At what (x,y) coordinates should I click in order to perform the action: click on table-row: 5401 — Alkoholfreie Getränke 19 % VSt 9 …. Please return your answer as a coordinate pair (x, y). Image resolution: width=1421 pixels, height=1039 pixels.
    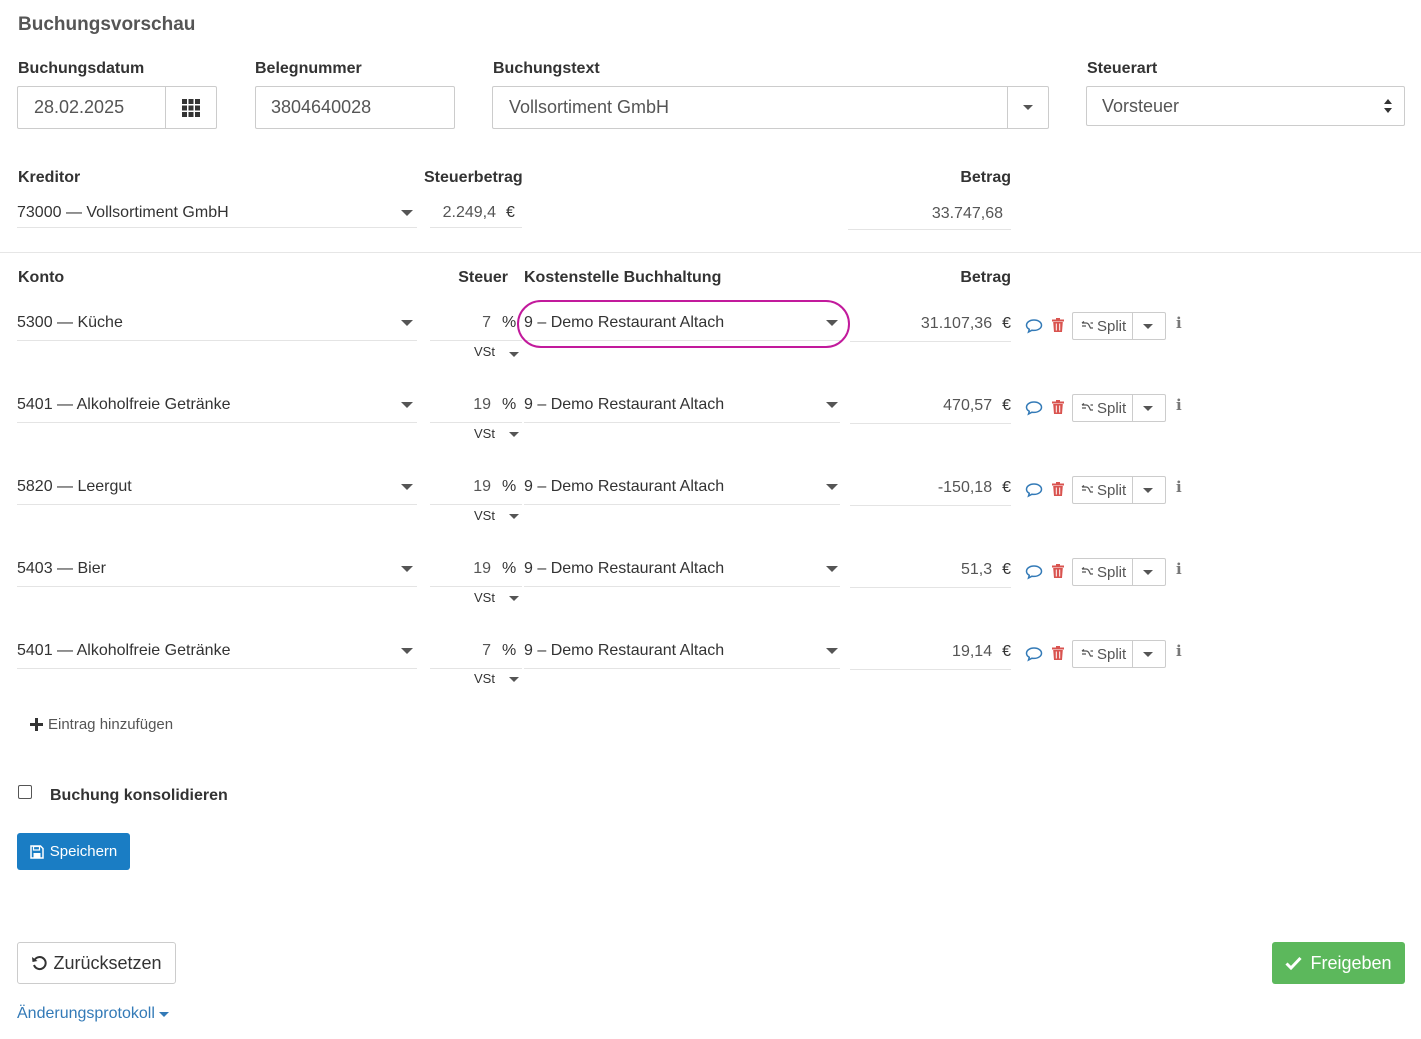
    Looking at the image, I should click on (710, 418).